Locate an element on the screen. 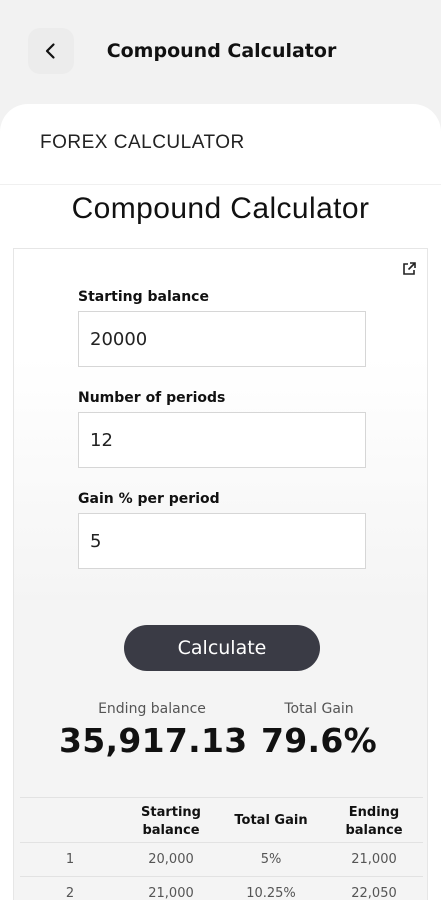 This screenshot has width=441, height=900. table-cell: 1 is located at coordinates (70, 859).